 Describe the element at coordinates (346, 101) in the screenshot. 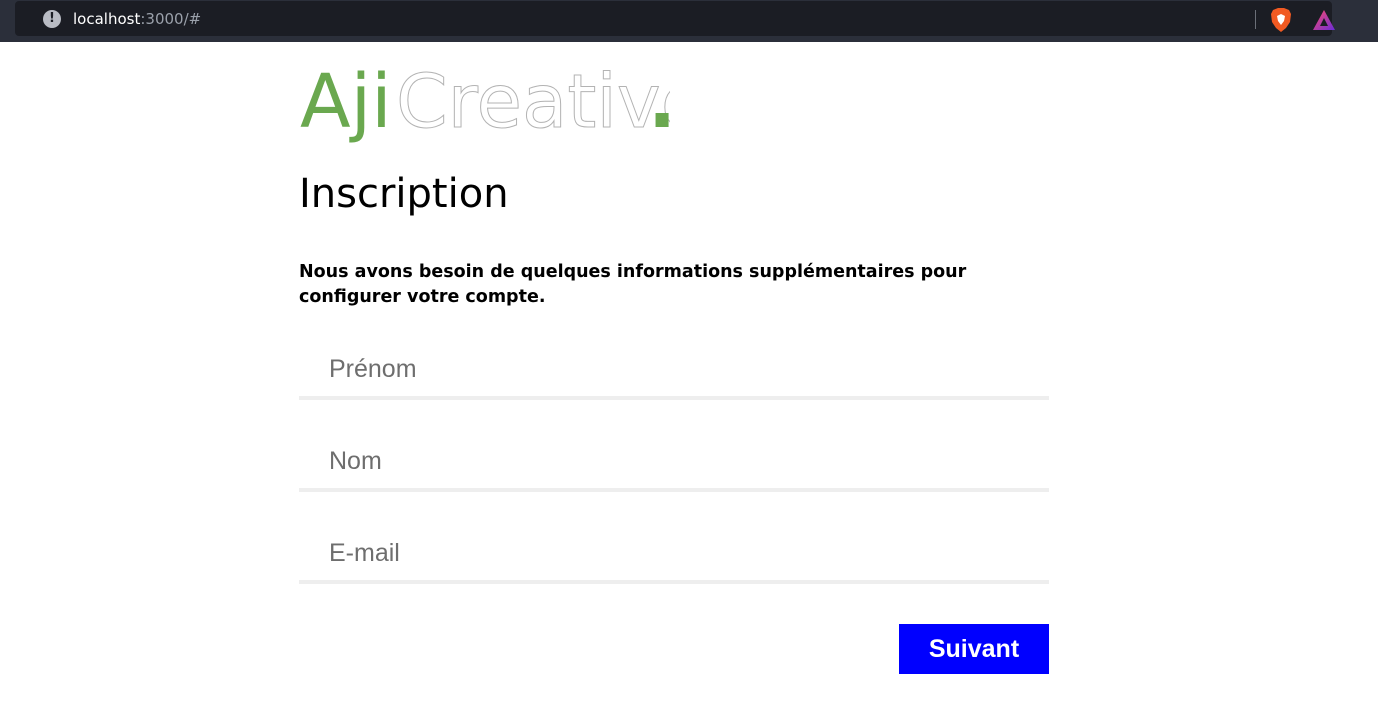

I see `logo-accent-text: Aji` at that location.